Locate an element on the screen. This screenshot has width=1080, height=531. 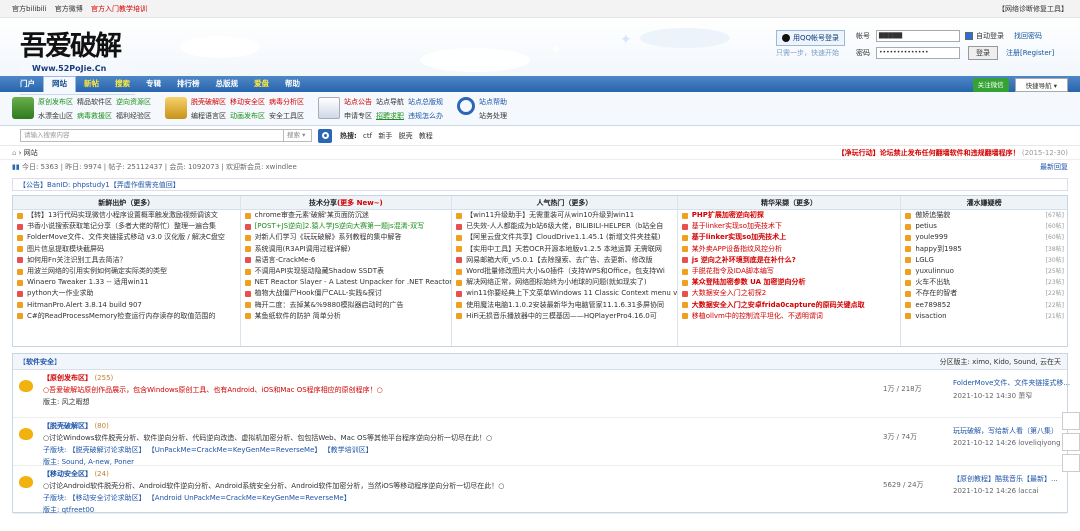
last-post-title: 玩玩破解，写给新人看（第八集） is located at coordinates (1013, 431).